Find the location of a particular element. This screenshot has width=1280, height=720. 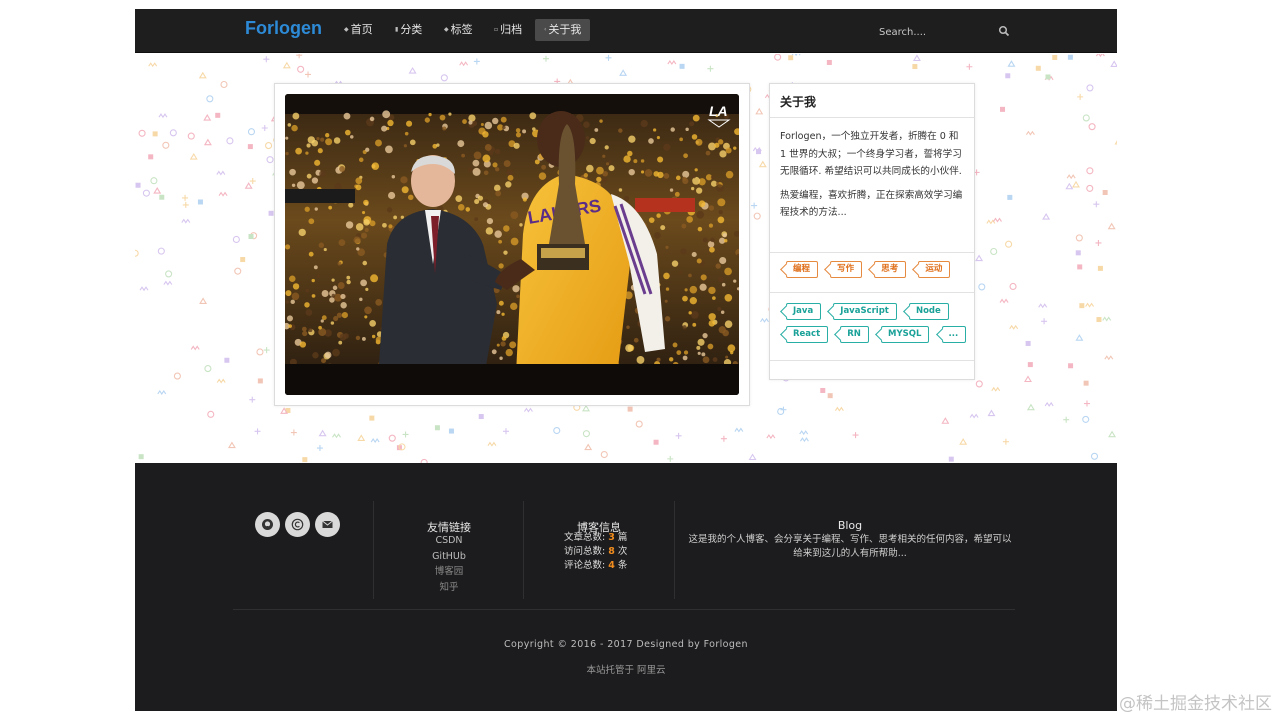

search-icon is located at coordinates (1004, 31).